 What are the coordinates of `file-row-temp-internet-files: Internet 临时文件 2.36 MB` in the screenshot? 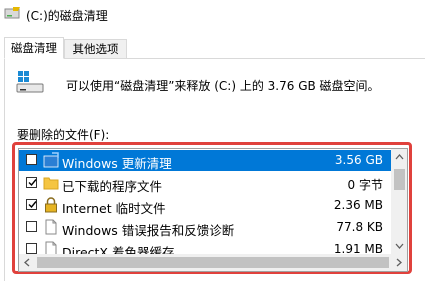 It's located at (205, 205).